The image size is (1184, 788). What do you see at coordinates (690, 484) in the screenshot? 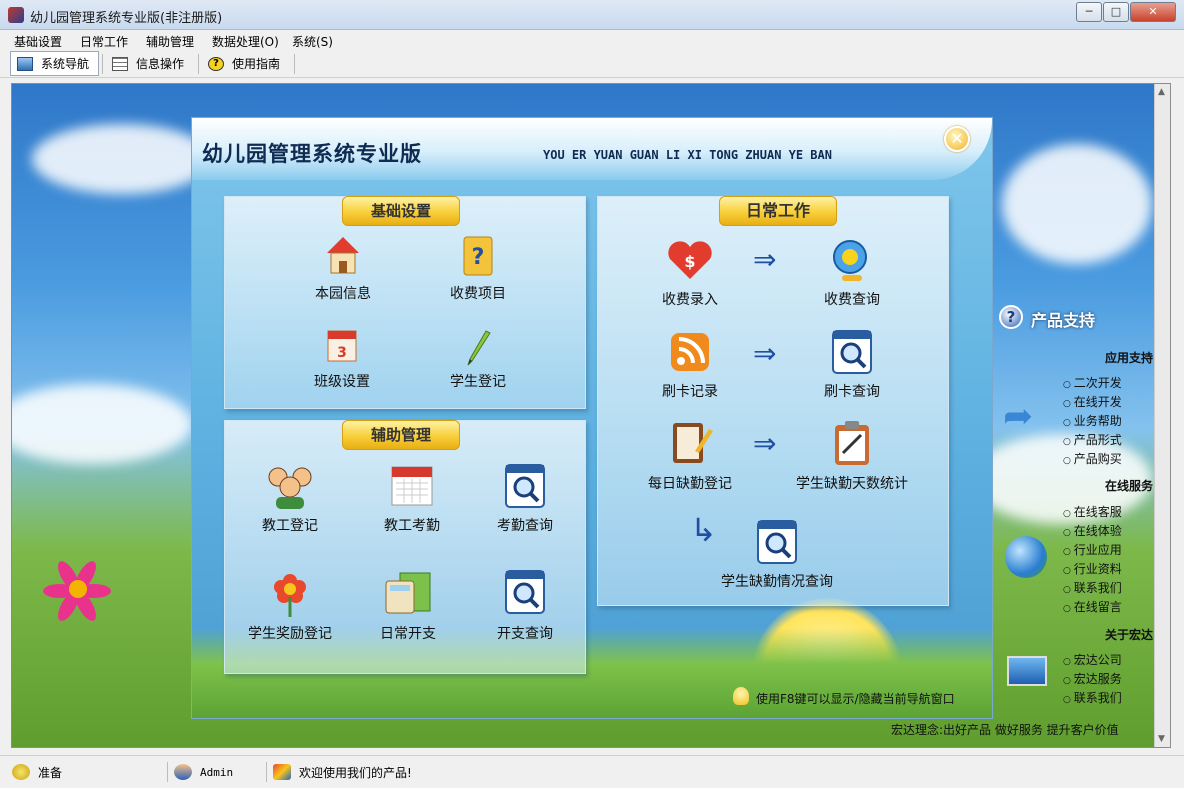
I see `item-label: 每日缺勤登记` at bounding box center [690, 484].